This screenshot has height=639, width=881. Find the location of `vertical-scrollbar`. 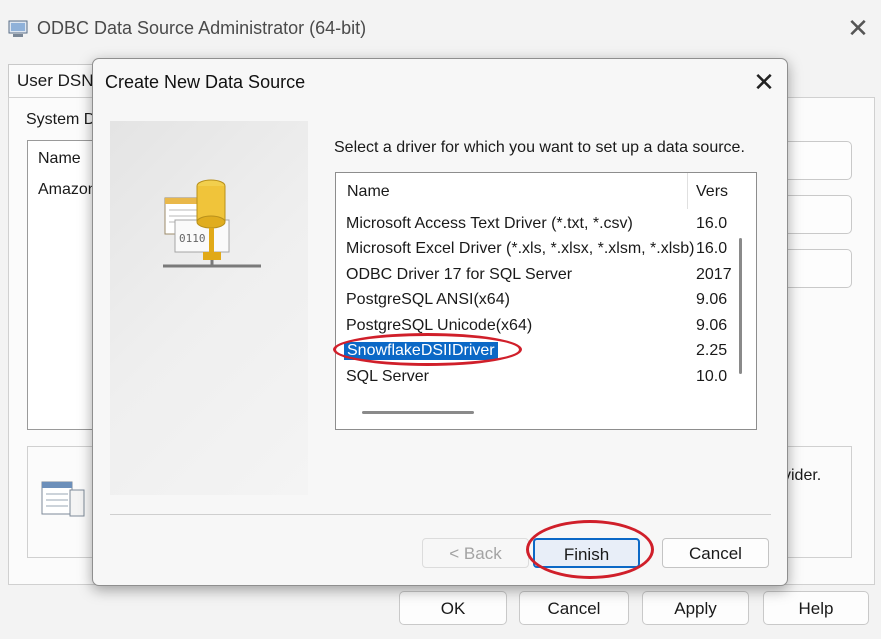

vertical-scrollbar is located at coordinates (740, 306).